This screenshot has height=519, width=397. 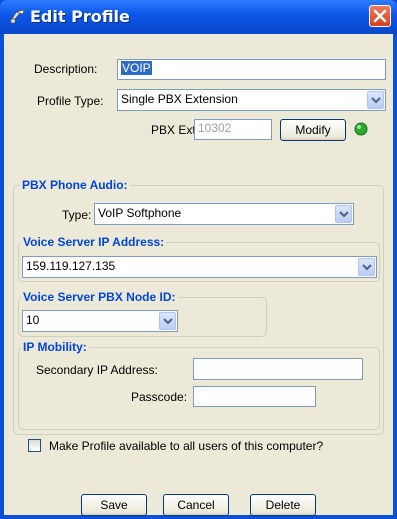 I want to click on make-available-checkbox, so click(x=34, y=445).